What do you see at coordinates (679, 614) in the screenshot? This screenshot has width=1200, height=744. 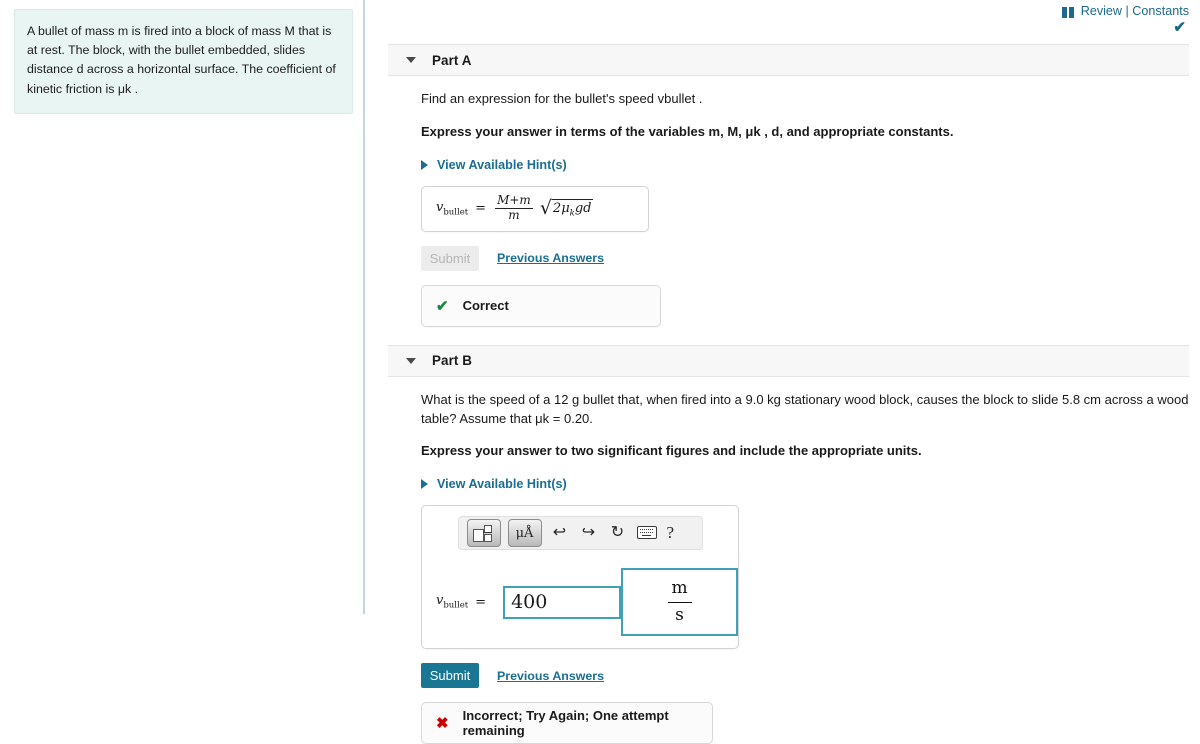 I see `part-b-unit-denominator: s` at bounding box center [679, 614].